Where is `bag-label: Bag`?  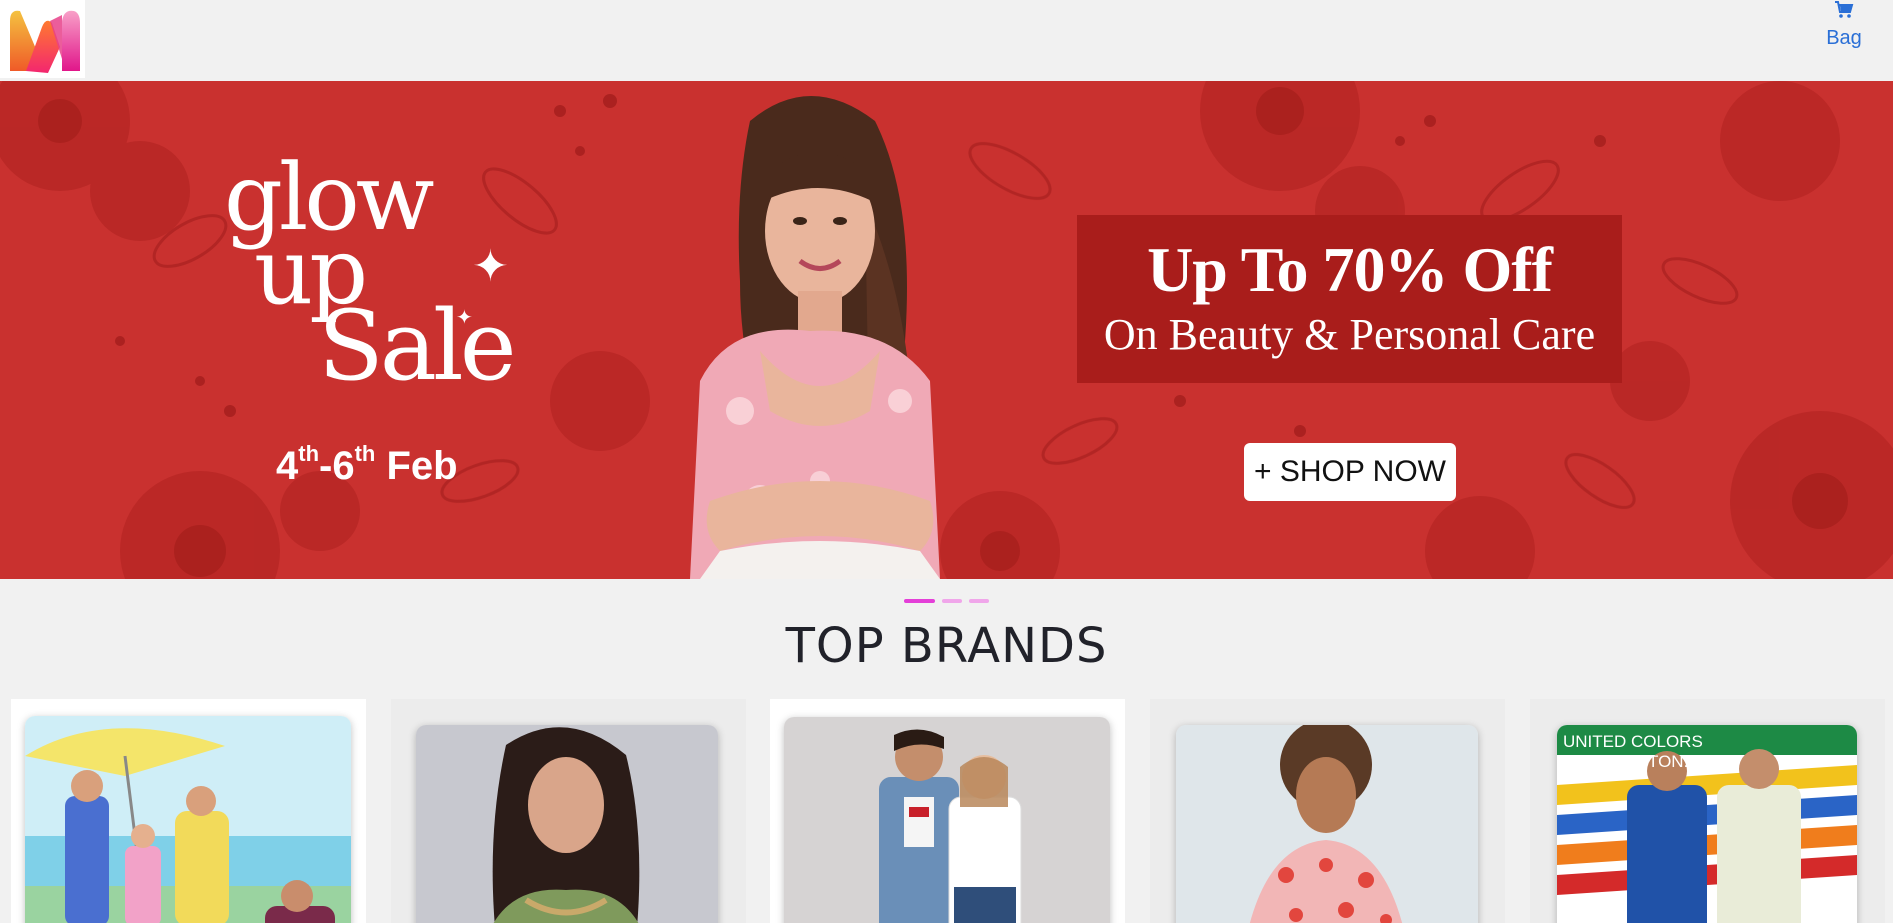 bag-label: Bag is located at coordinates (1844, 38).